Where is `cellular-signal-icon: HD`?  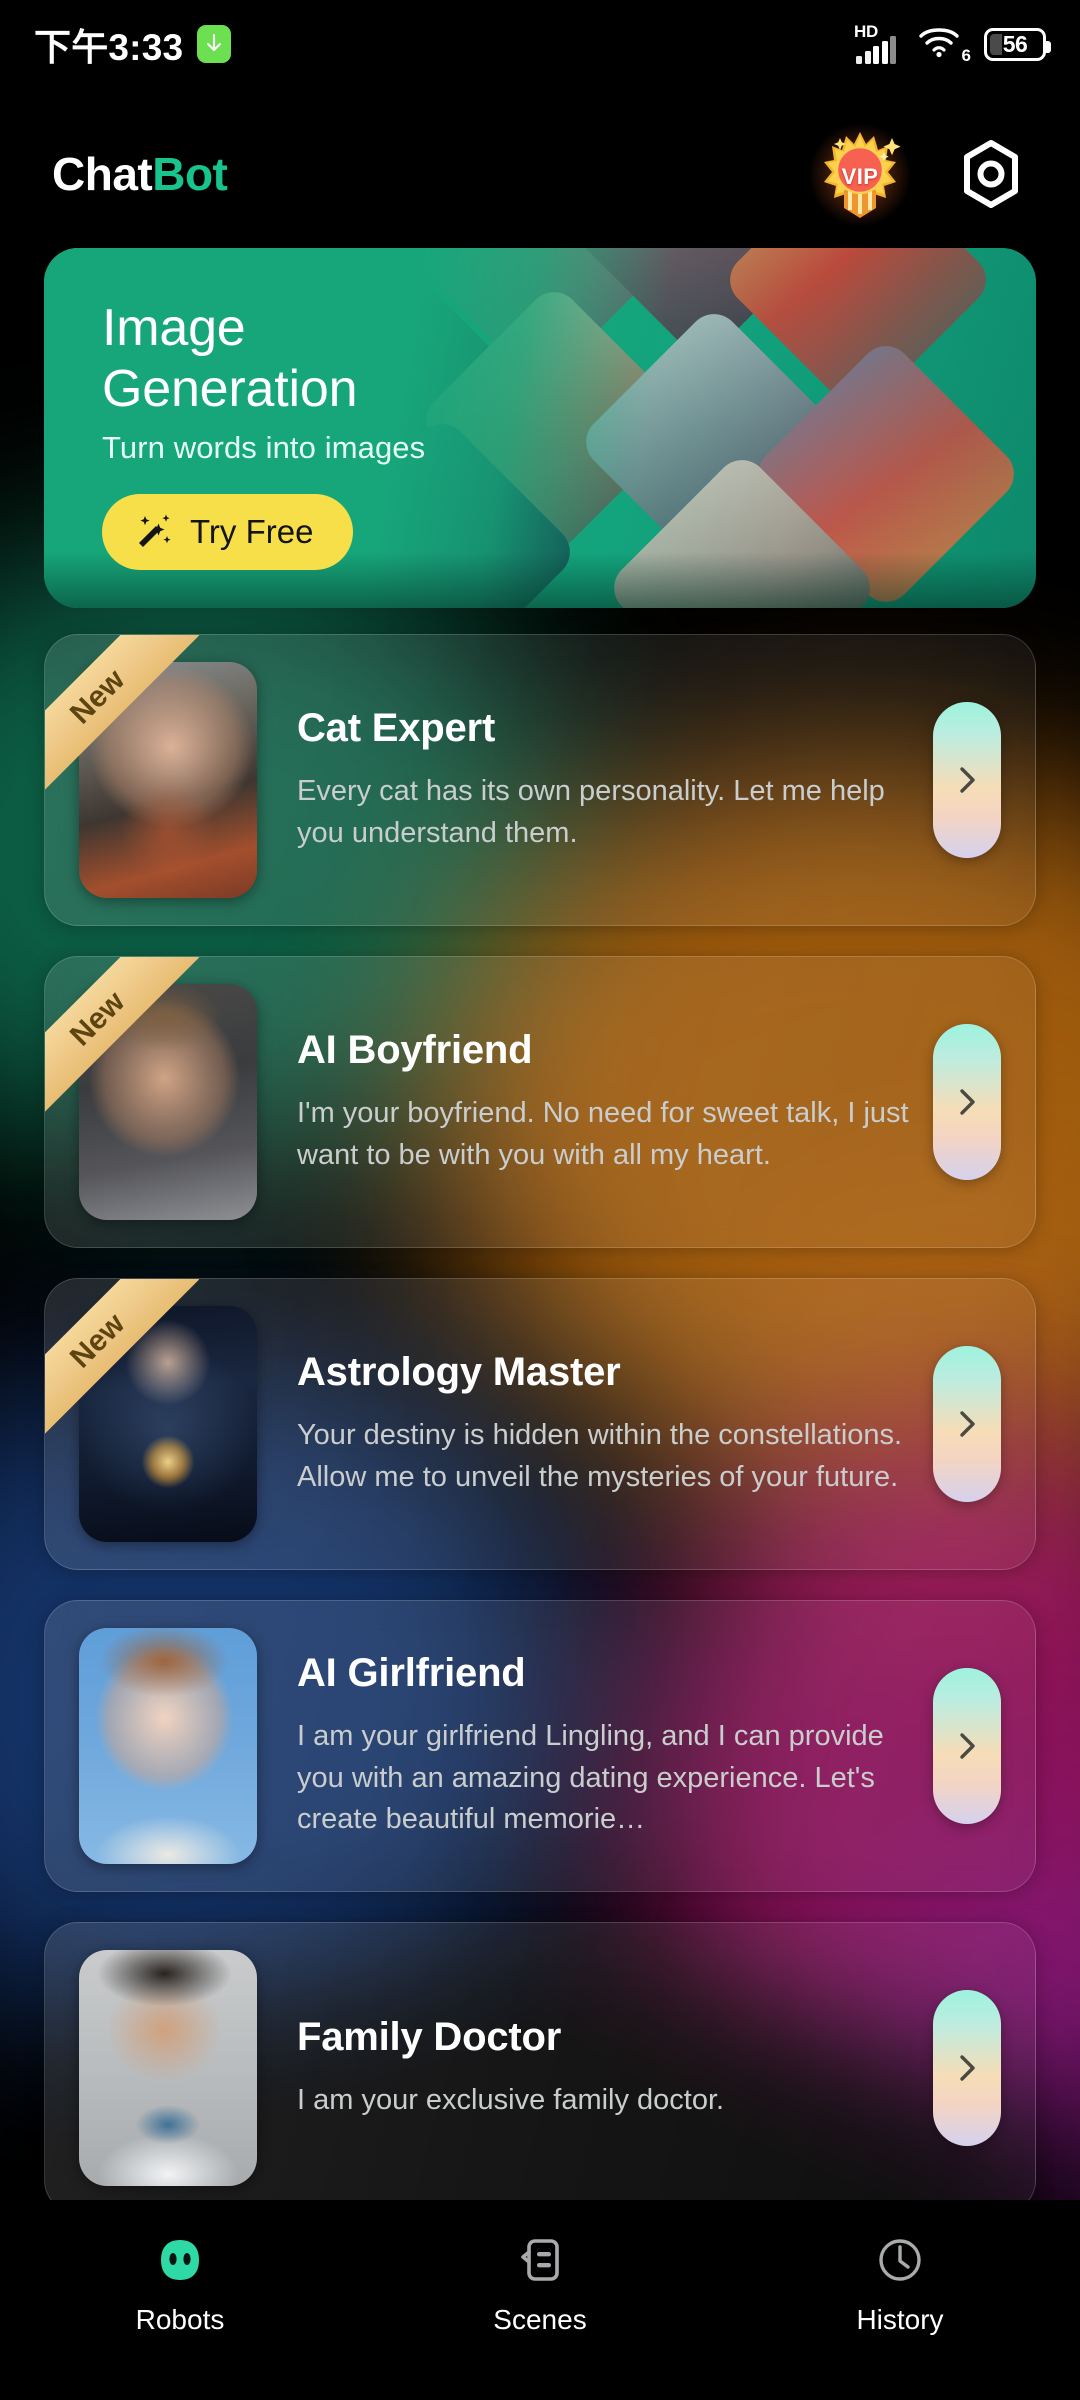
cellular-signal-icon: HD is located at coordinates (877, 43).